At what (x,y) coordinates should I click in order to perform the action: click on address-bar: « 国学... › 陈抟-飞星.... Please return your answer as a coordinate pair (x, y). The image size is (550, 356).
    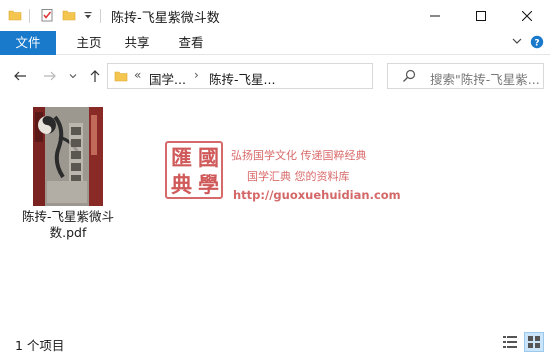
    Looking at the image, I should click on (288, 76).